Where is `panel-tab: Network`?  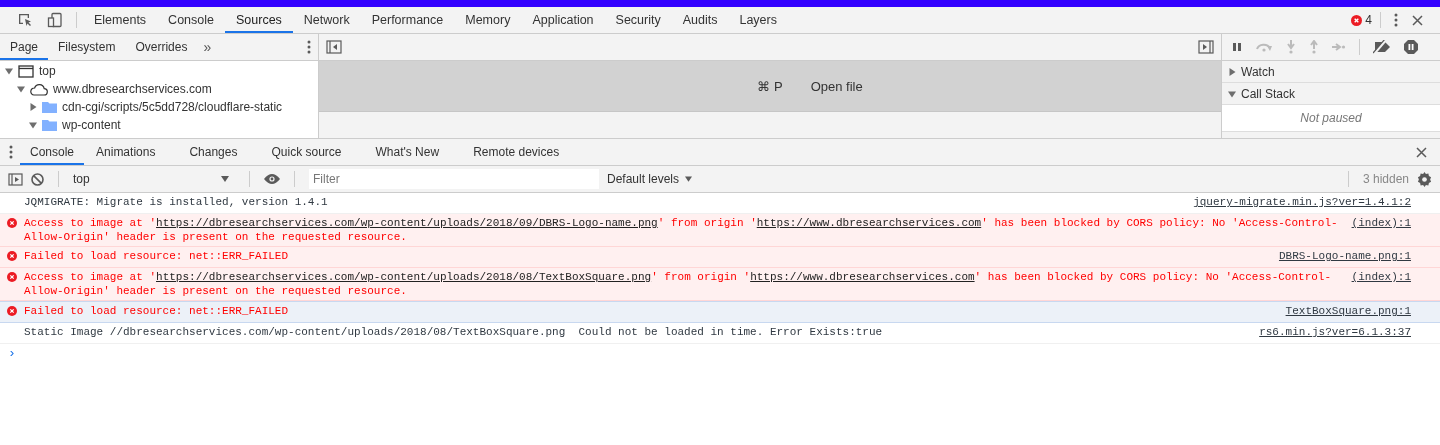 panel-tab: Network is located at coordinates (326, 20).